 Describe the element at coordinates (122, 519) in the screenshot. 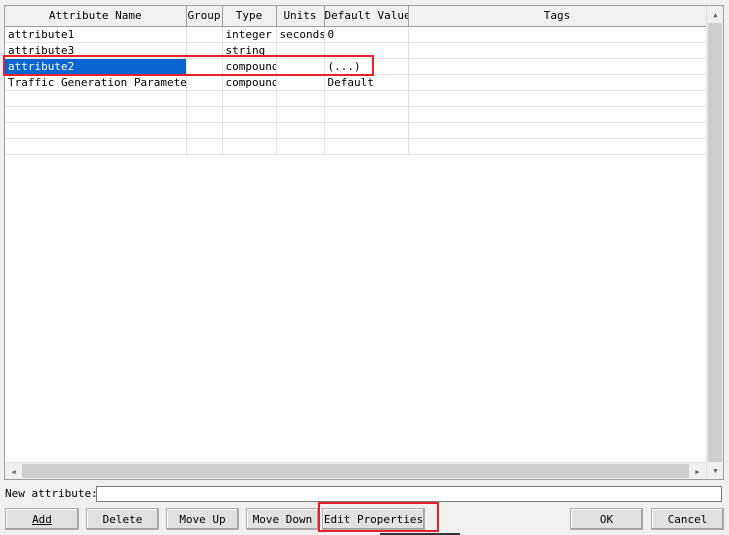

I see `delete-button: Delete` at that location.